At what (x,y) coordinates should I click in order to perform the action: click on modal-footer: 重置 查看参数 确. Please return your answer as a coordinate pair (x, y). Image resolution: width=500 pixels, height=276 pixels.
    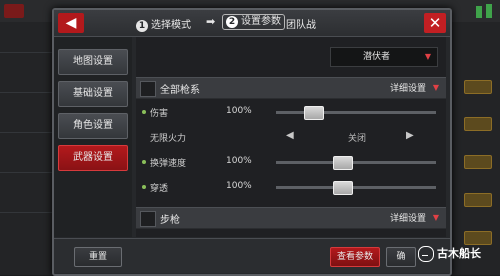
    Looking at the image, I should click on (252, 255).